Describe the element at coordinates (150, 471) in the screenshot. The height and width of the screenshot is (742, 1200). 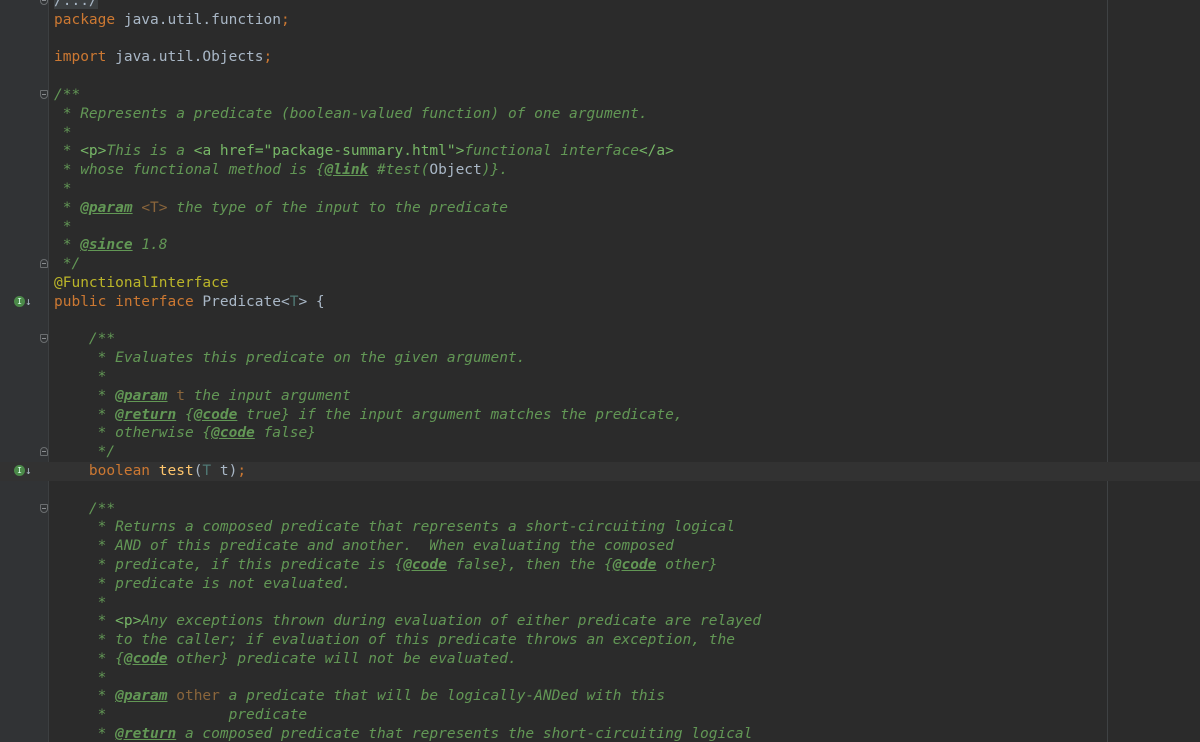
I see `code-line-text: boolean test(T t);` at that location.